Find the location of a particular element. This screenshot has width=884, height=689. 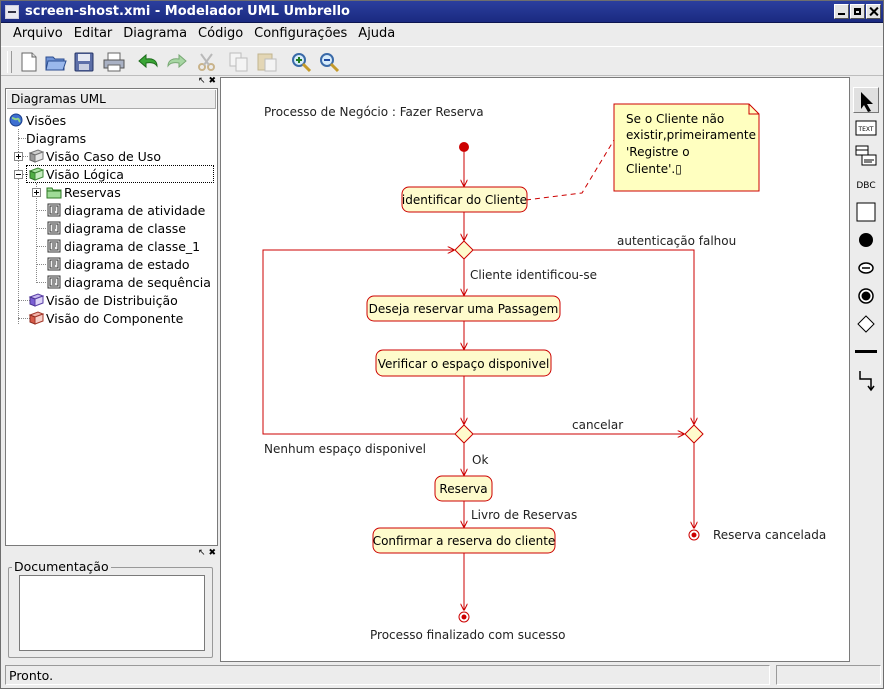

undo-icon is located at coordinates (149, 62).